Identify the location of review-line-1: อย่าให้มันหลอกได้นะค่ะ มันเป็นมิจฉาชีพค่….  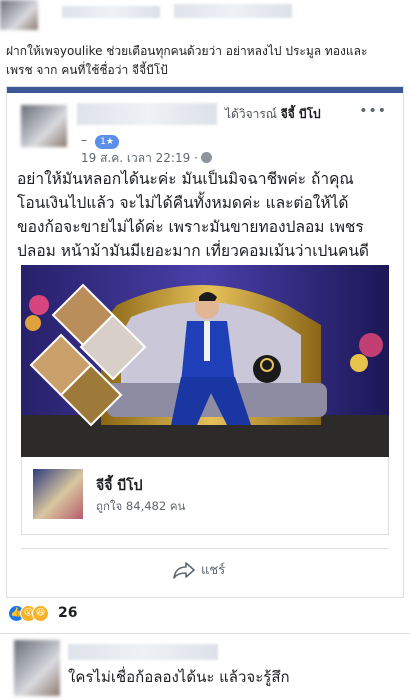
(185, 179).